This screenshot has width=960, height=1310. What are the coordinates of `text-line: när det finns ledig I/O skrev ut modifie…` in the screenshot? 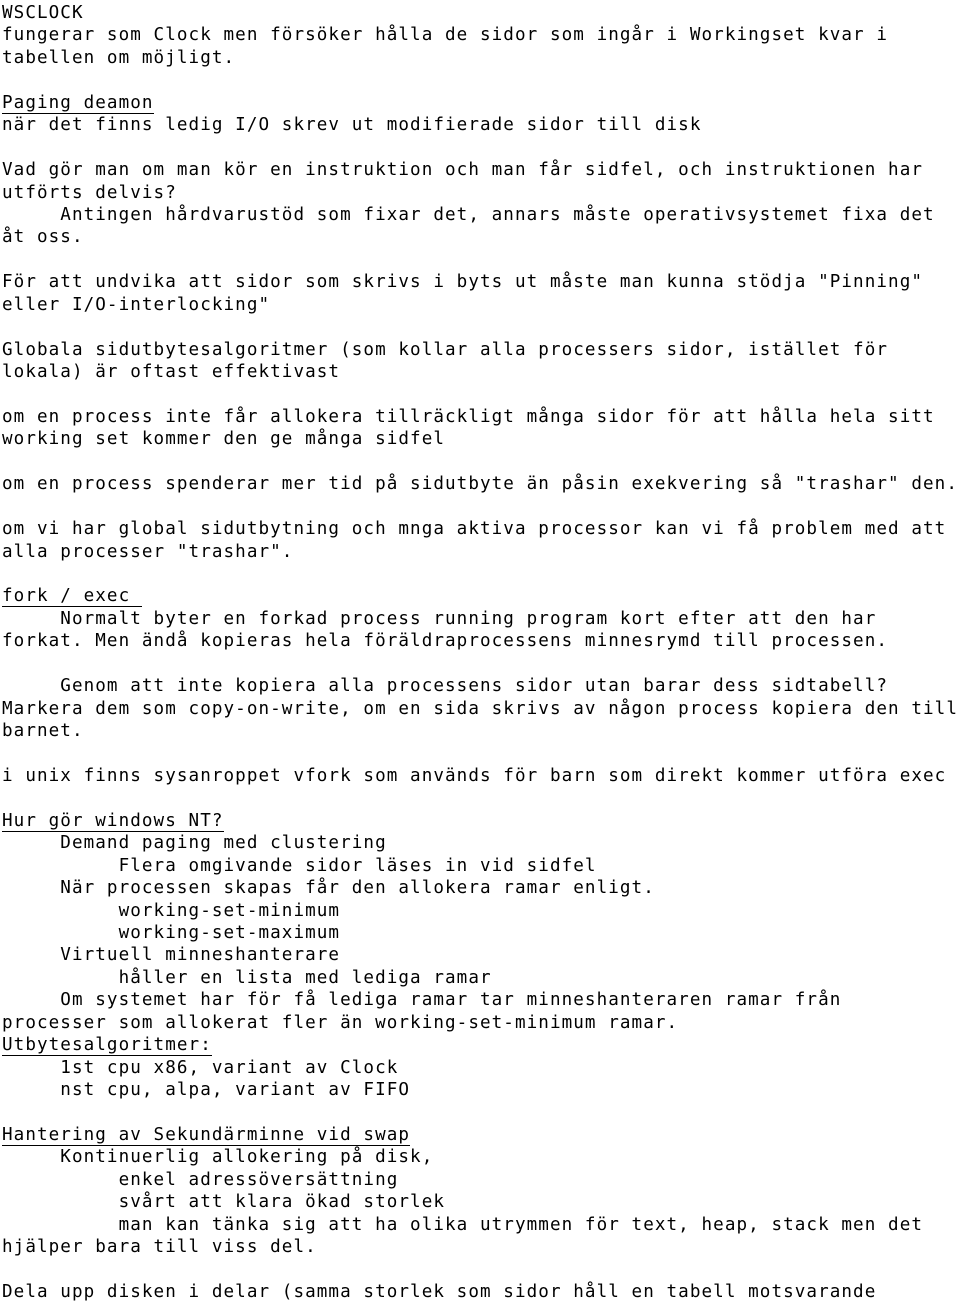 It's located at (352, 125).